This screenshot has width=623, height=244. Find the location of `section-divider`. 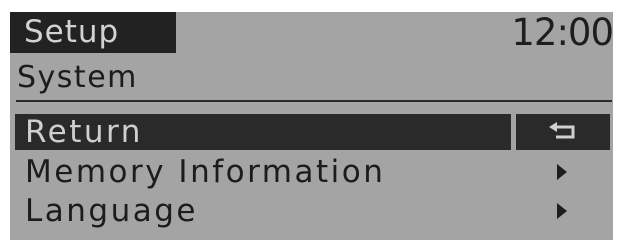

section-divider is located at coordinates (314, 101).